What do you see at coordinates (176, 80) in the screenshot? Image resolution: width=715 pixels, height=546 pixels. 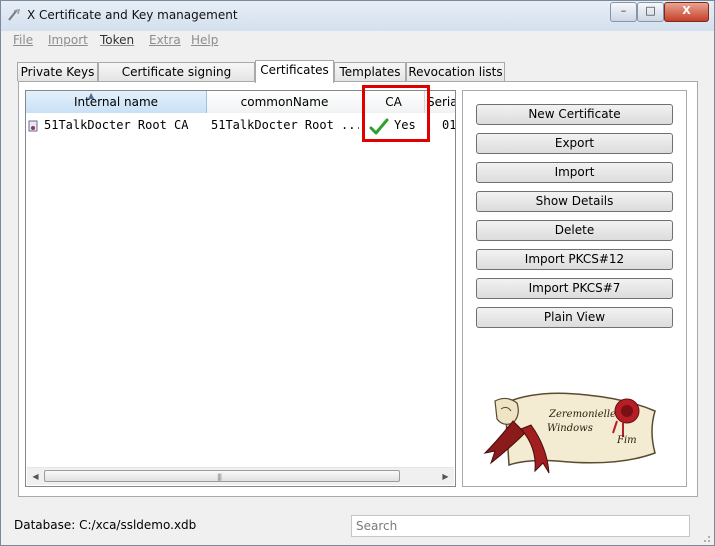 I see `tab-certificate-signing-requests: Certificate signing requests` at bounding box center [176, 80].